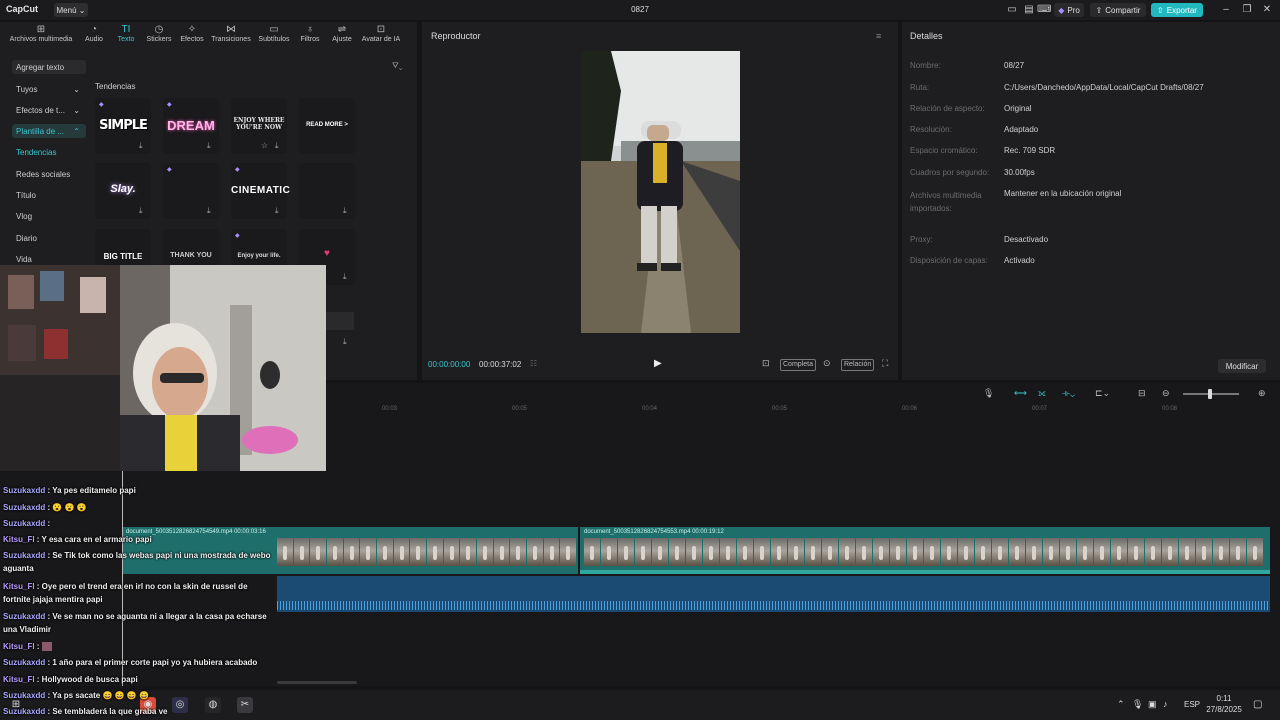 The width and height of the screenshot is (1280, 720). Describe the element at coordinates (310, 33) in the screenshot. I see `tool-filters: ♁ Filtros` at that location.